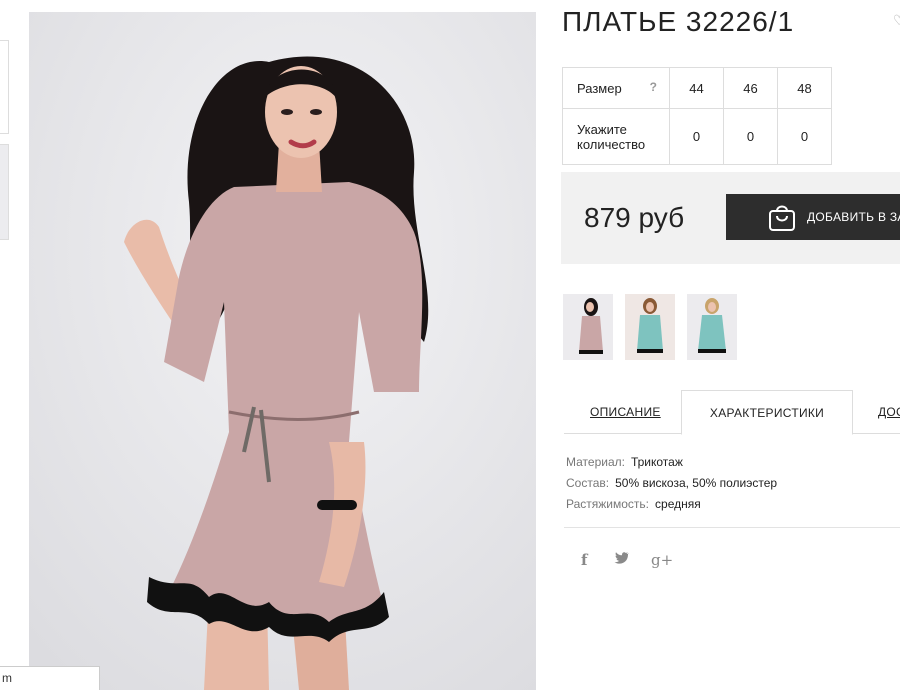 The width and height of the screenshot is (900, 690). I want to click on spec-key: Материал:, so click(595, 462).